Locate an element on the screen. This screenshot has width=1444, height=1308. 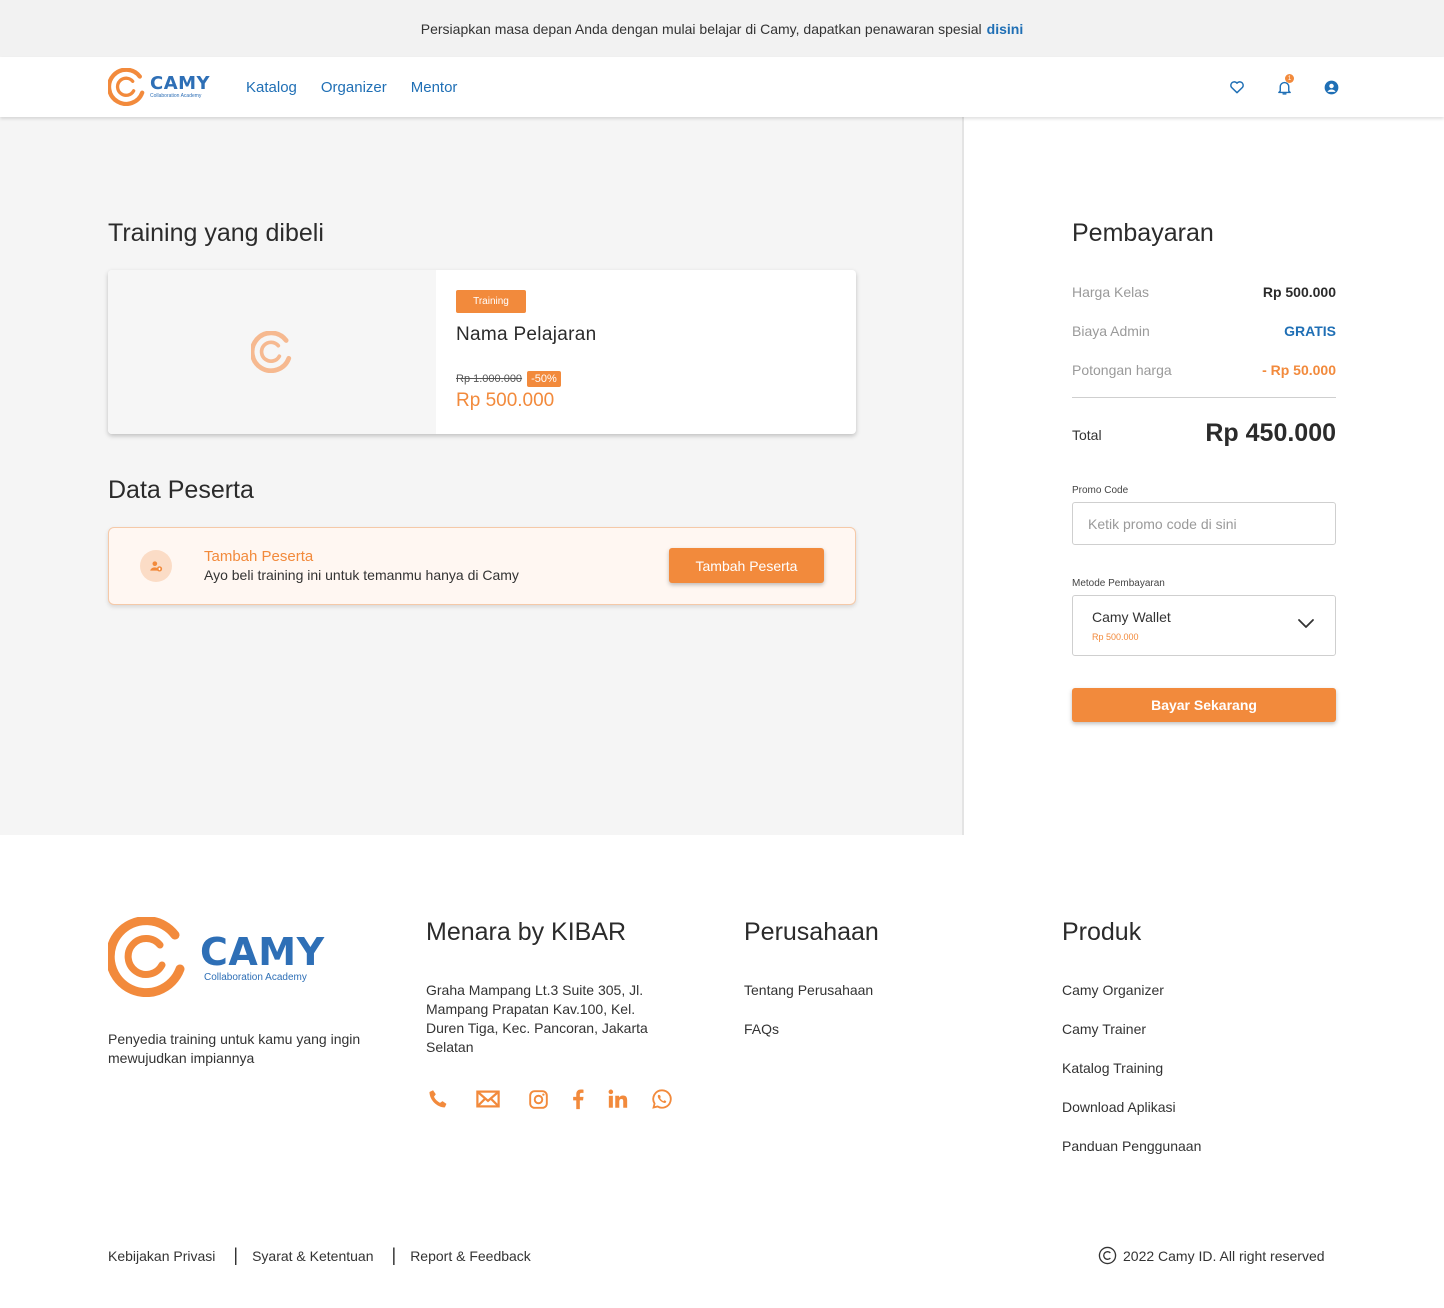
promo-code-input is located at coordinates (1204, 523).